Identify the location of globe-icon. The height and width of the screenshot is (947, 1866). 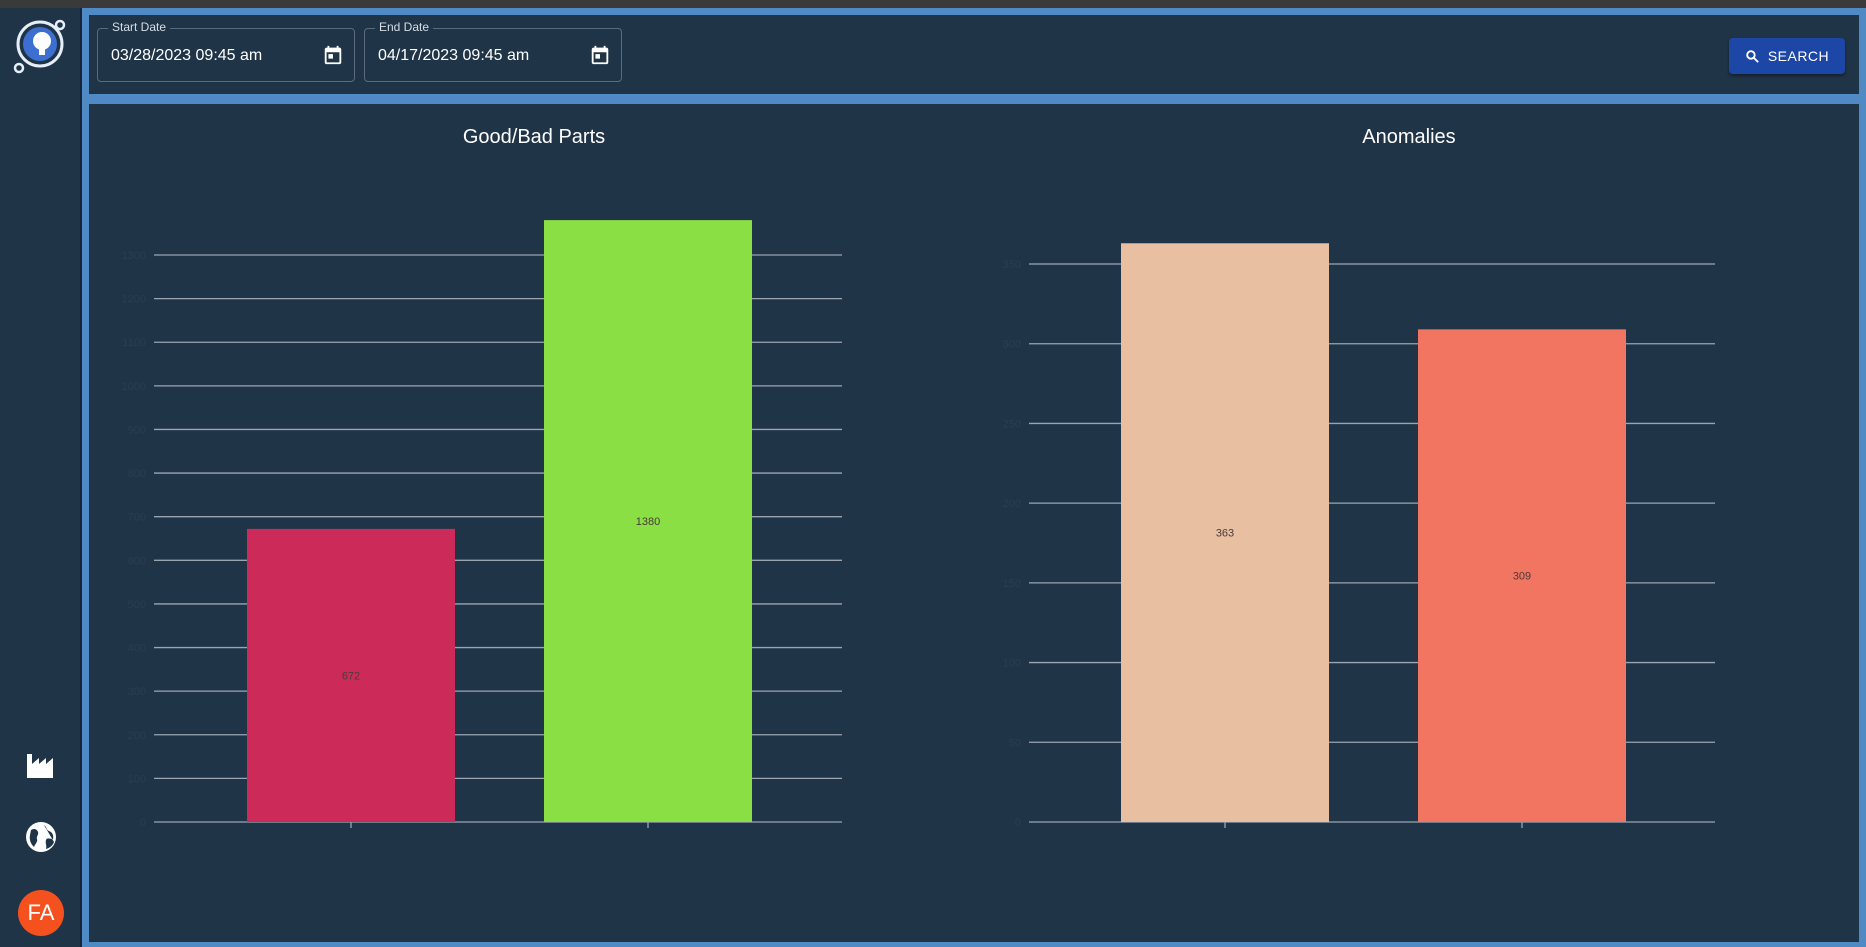
(41, 837).